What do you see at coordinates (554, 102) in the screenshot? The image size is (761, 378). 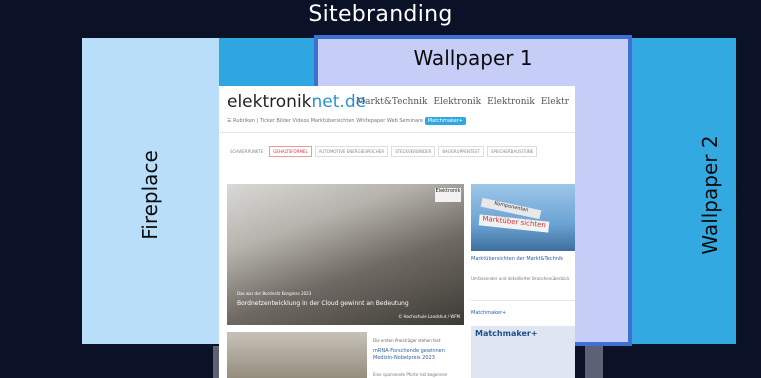 I see `brand-link: Elektr` at bounding box center [554, 102].